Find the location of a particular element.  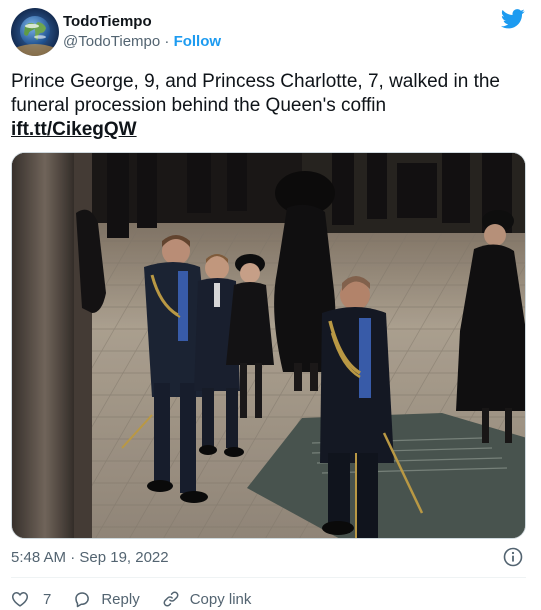

avatar is located at coordinates (35, 32).